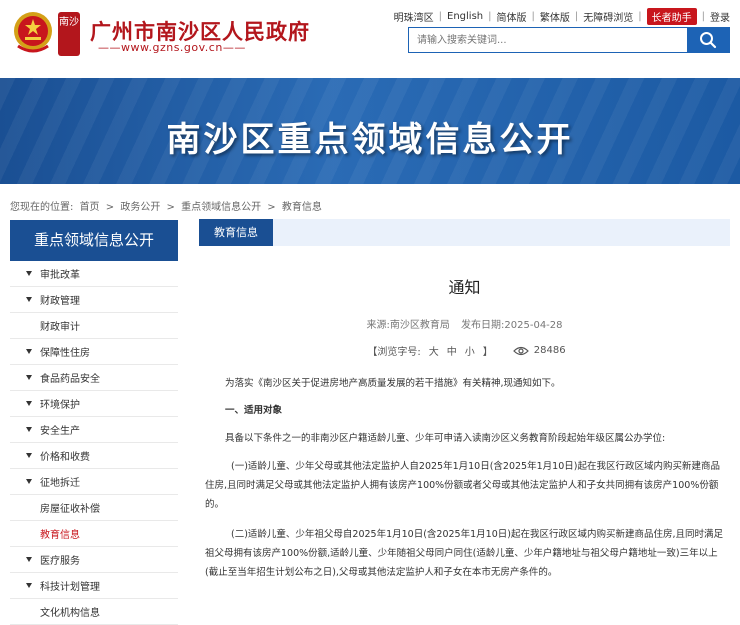 The image size is (740, 625). I want to click on sidebar-item-land: 征地拆迁, so click(94, 482).